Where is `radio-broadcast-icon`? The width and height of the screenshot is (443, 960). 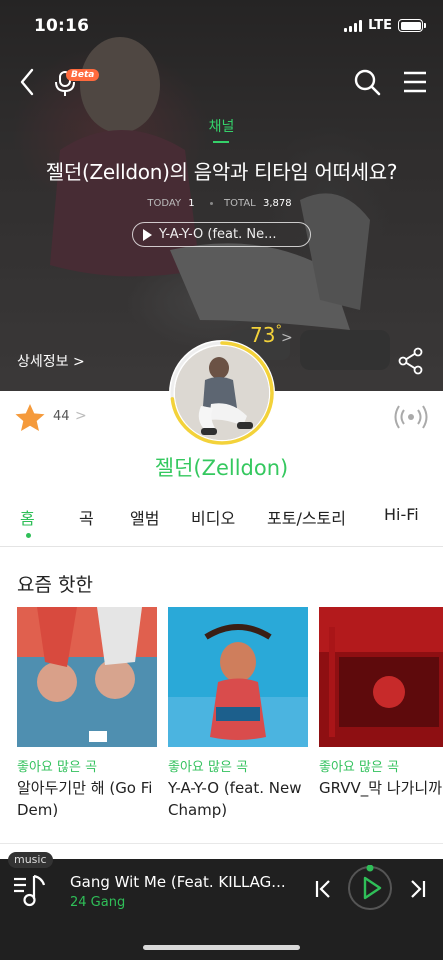
radio-broadcast-icon is located at coordinates (411, 417).